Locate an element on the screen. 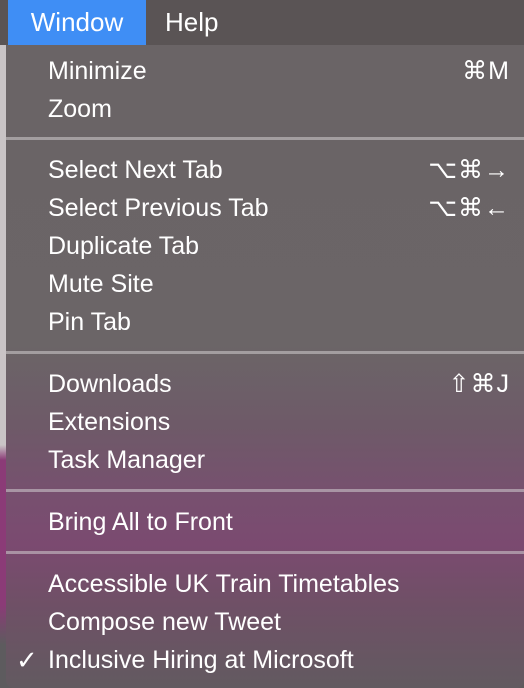  menu-item-task-manager: Task Manager is located at coordinates (265, 460).